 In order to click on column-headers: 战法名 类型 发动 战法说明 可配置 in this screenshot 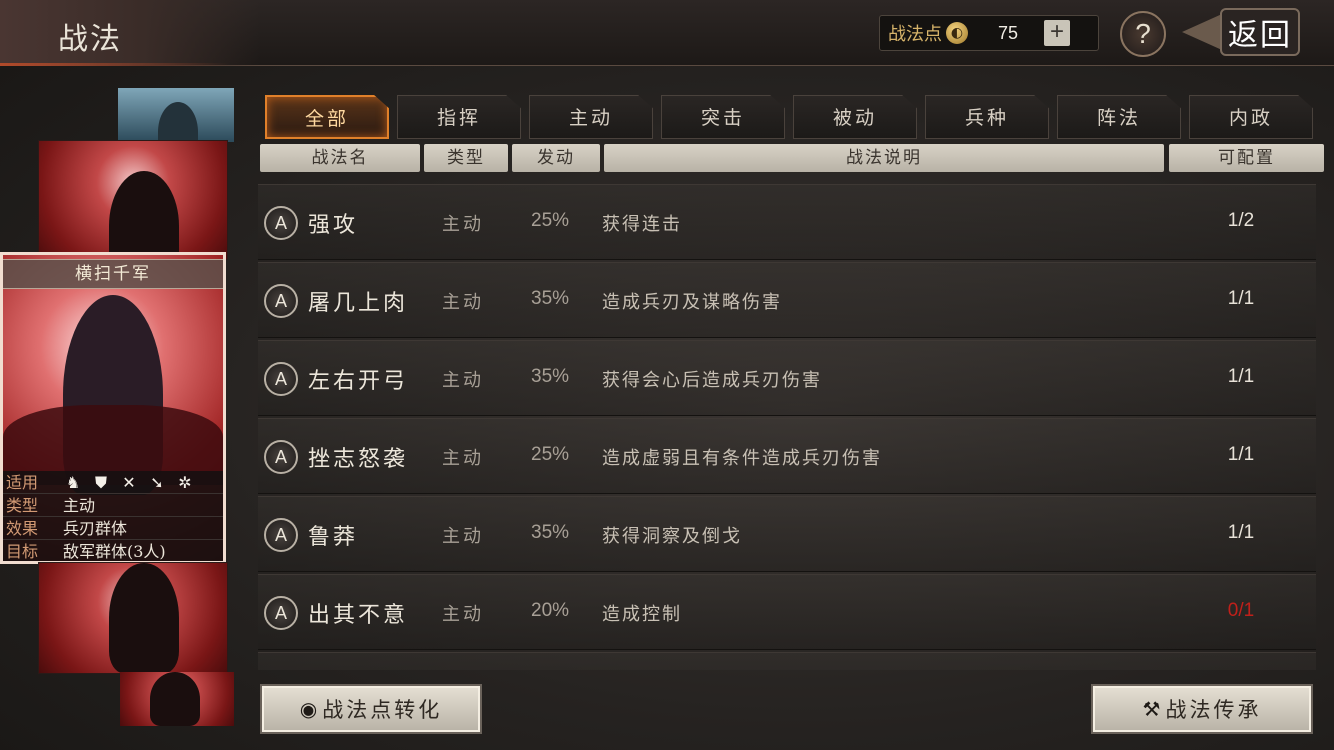, I will do `click(792, 158)`.